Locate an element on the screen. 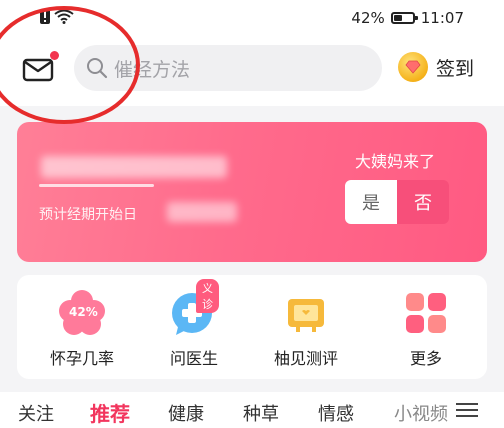  clock: 11:07 is located at coordinates (442, 18).